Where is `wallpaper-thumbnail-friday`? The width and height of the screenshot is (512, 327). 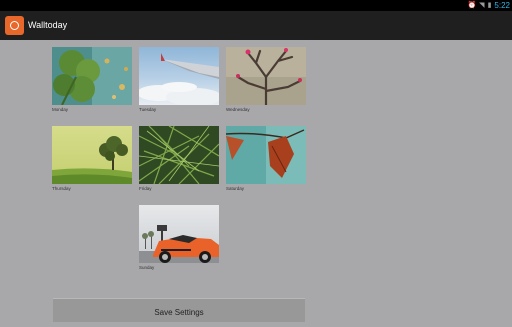
wallpaper-thumbnail-friday is located at coordinates (179, 155).